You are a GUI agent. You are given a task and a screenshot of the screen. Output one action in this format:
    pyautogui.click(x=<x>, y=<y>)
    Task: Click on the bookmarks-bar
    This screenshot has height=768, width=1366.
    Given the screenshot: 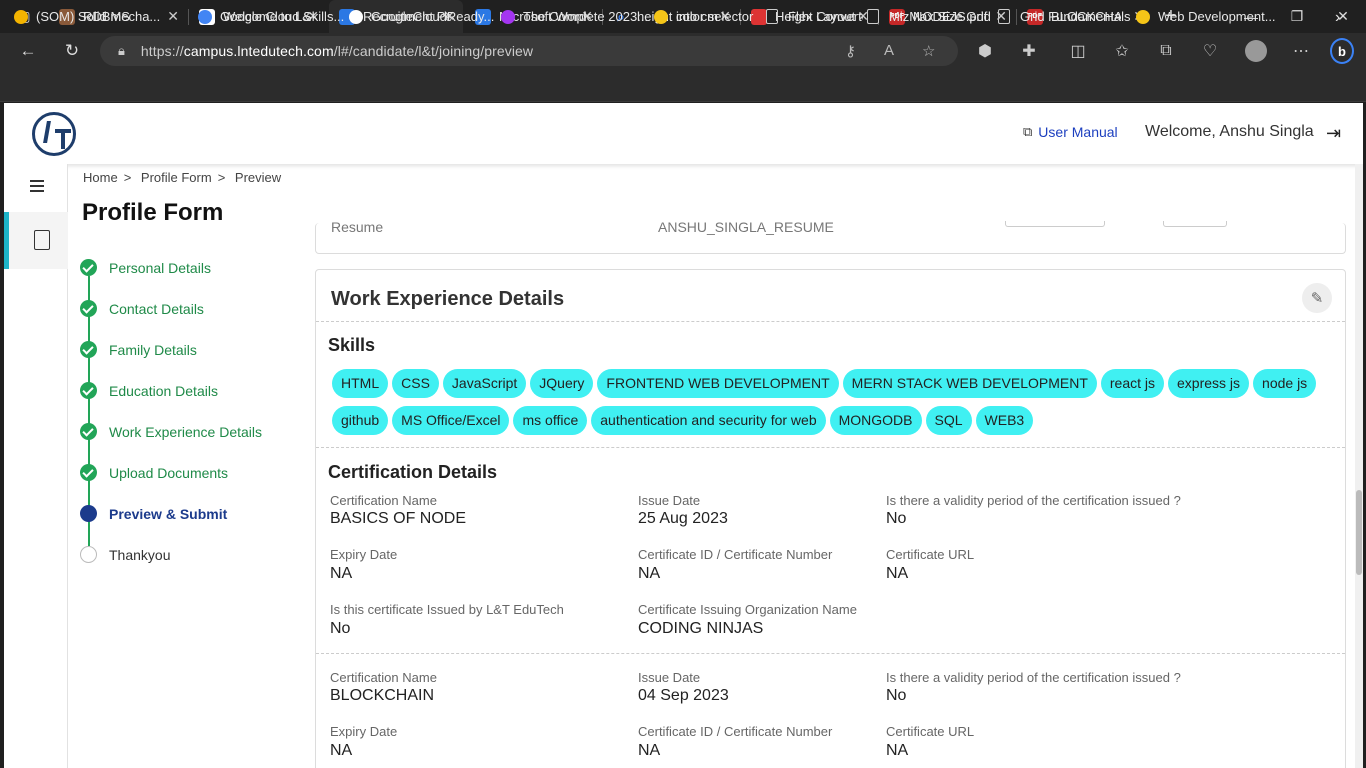 What is the action you would take?
    pyautogui.click(x=683, y=85)
    